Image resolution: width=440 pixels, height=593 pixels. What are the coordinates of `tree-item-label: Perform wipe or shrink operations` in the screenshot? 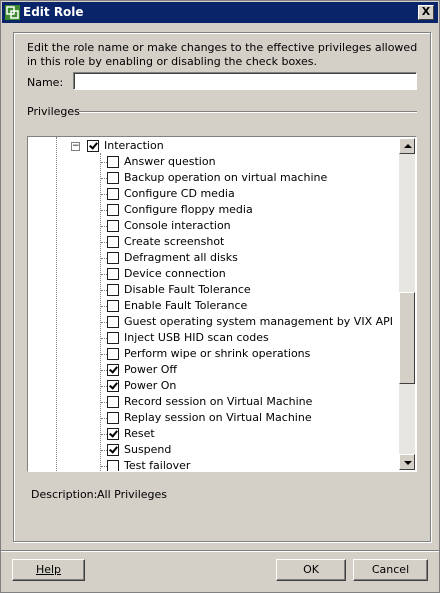 It's located at (217, 353).